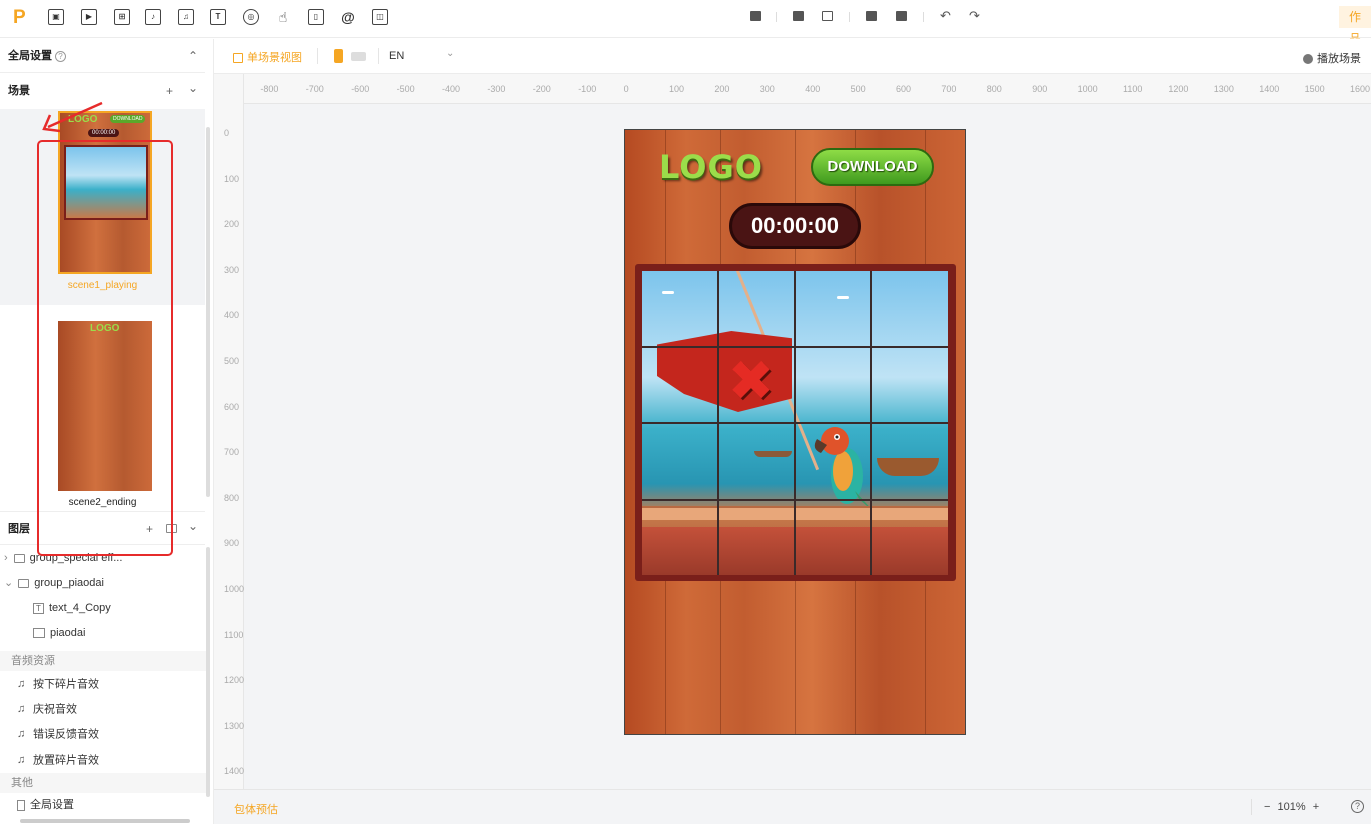 The height and width of the screenshot is (824, 1371). I want to click on ruler-tick-label: -800, so click(269, 89).